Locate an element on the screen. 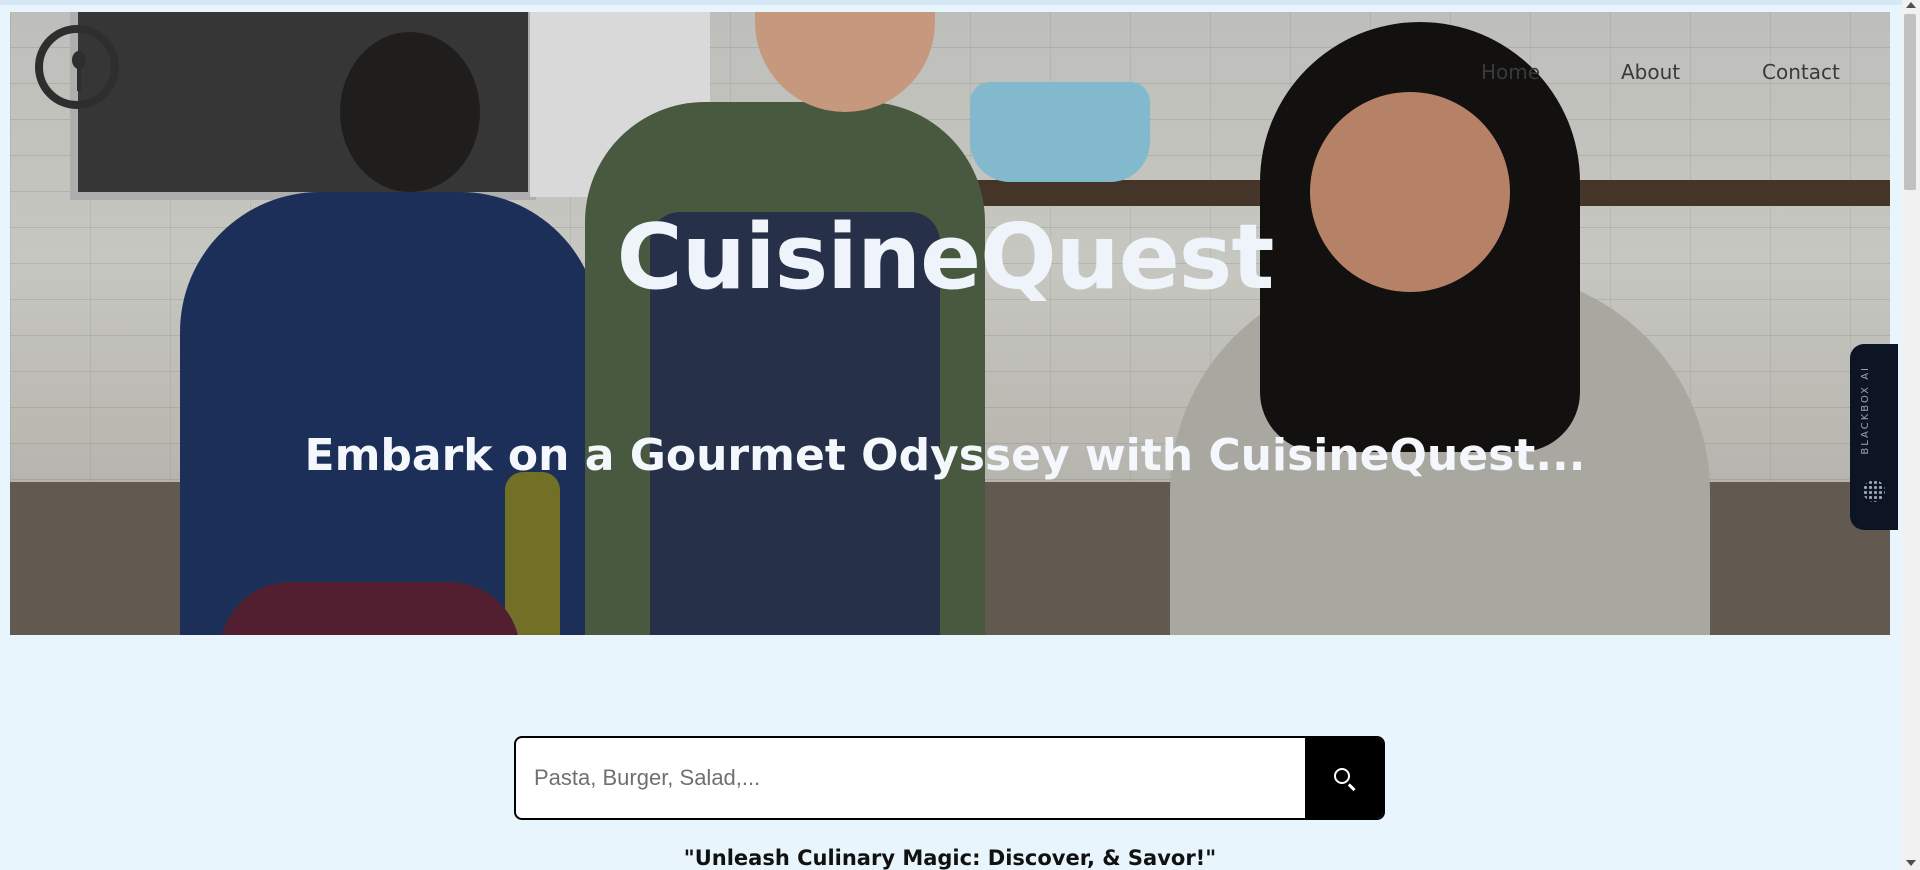  spoon-logo-icon is located at coordinates (77, 67).